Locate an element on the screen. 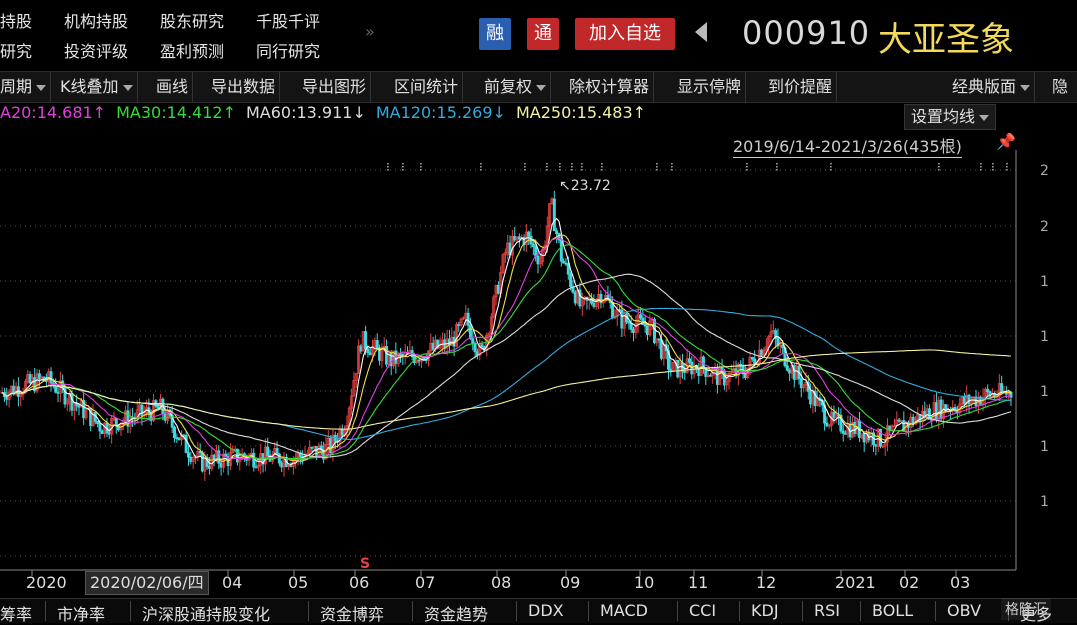  connect-badge: 通 is located at coordinates (543, 34).